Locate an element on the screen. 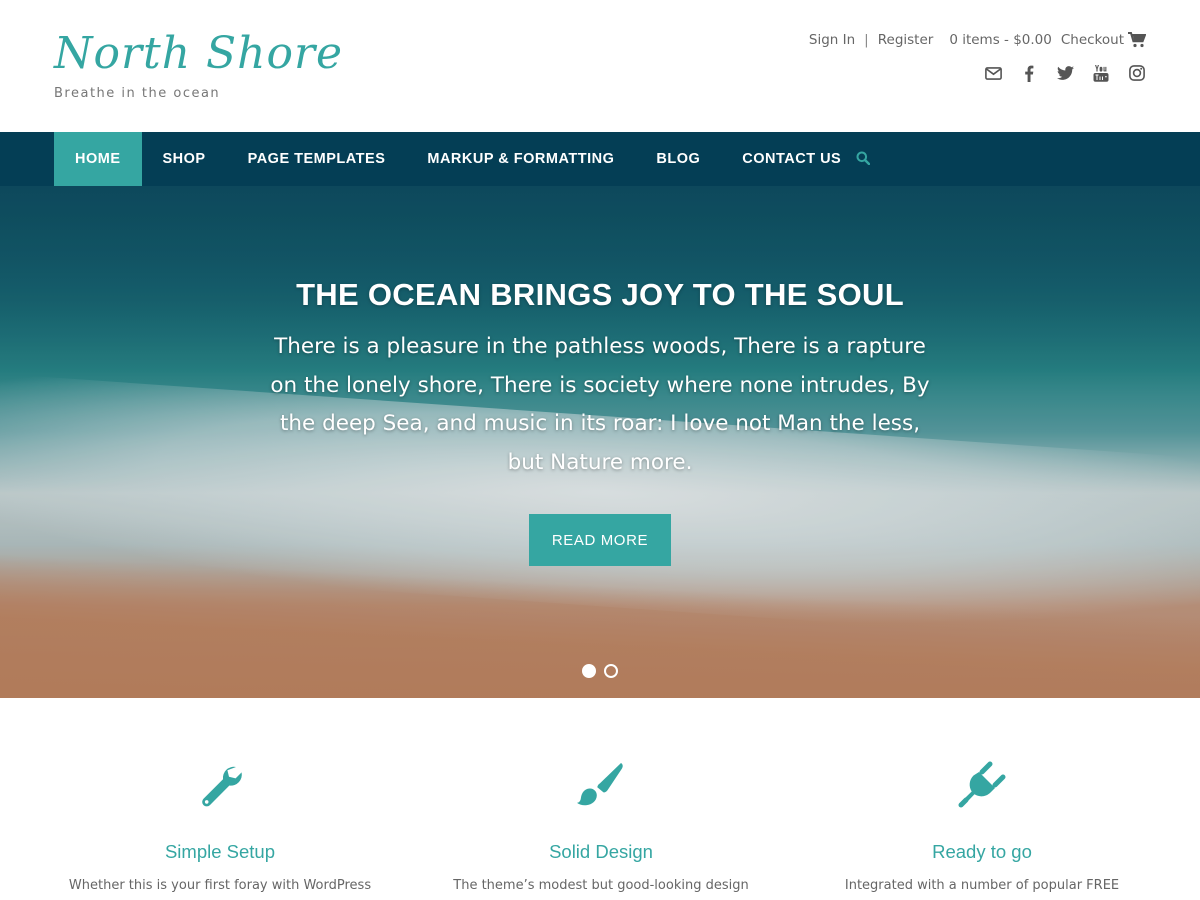 Image resolution: width=1200 pixels, height=900 pixels. read-more-button: READ MORE is located at coordinates (600, 540).